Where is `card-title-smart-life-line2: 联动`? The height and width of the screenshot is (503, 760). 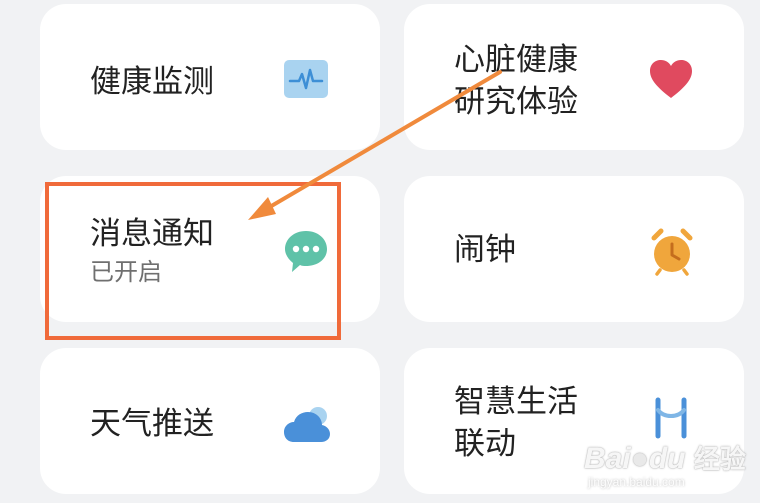
card-title-smart-life-line2: 联动 is located at coordinates (485, 444).